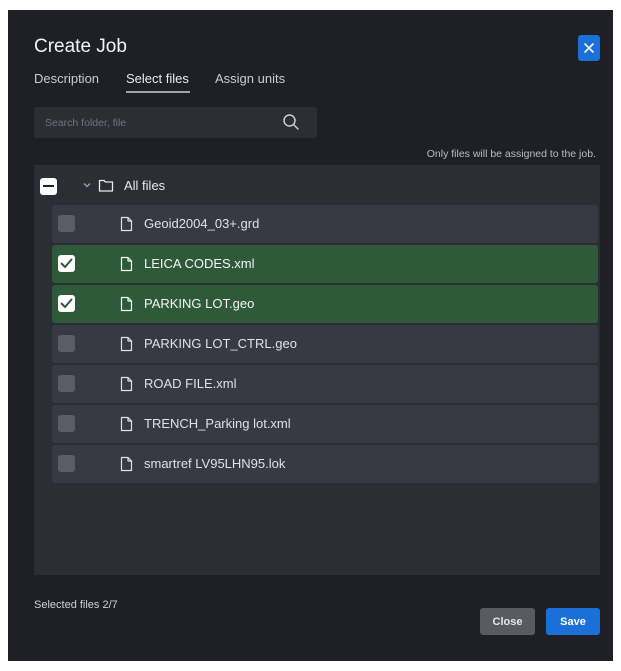 The image size is (621, 671). Describe the element at coordinates (106, 185) in the screenshot. I see `folder-icon` at that location.